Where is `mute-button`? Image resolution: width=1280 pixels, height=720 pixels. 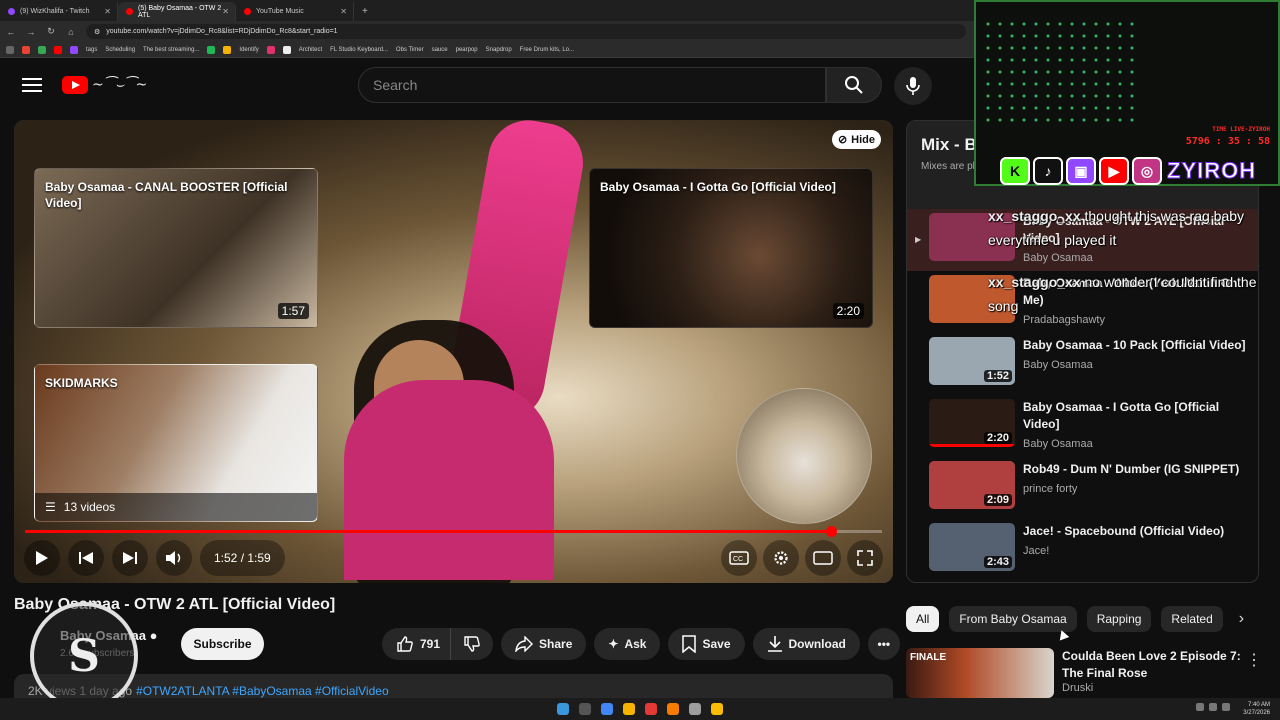 mute-button is located at coordinates (174, 558).